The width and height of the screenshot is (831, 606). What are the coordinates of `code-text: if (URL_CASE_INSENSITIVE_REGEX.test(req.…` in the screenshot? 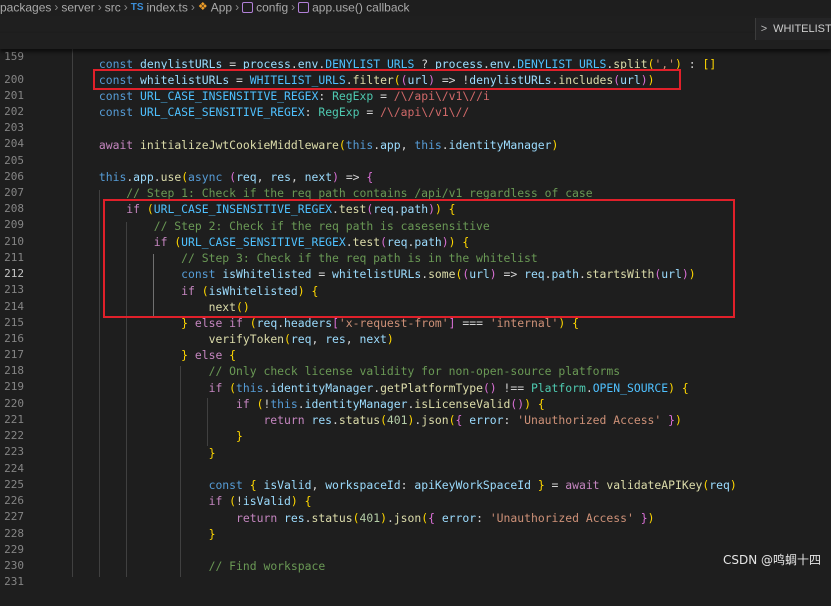 It's located at (291, 209).